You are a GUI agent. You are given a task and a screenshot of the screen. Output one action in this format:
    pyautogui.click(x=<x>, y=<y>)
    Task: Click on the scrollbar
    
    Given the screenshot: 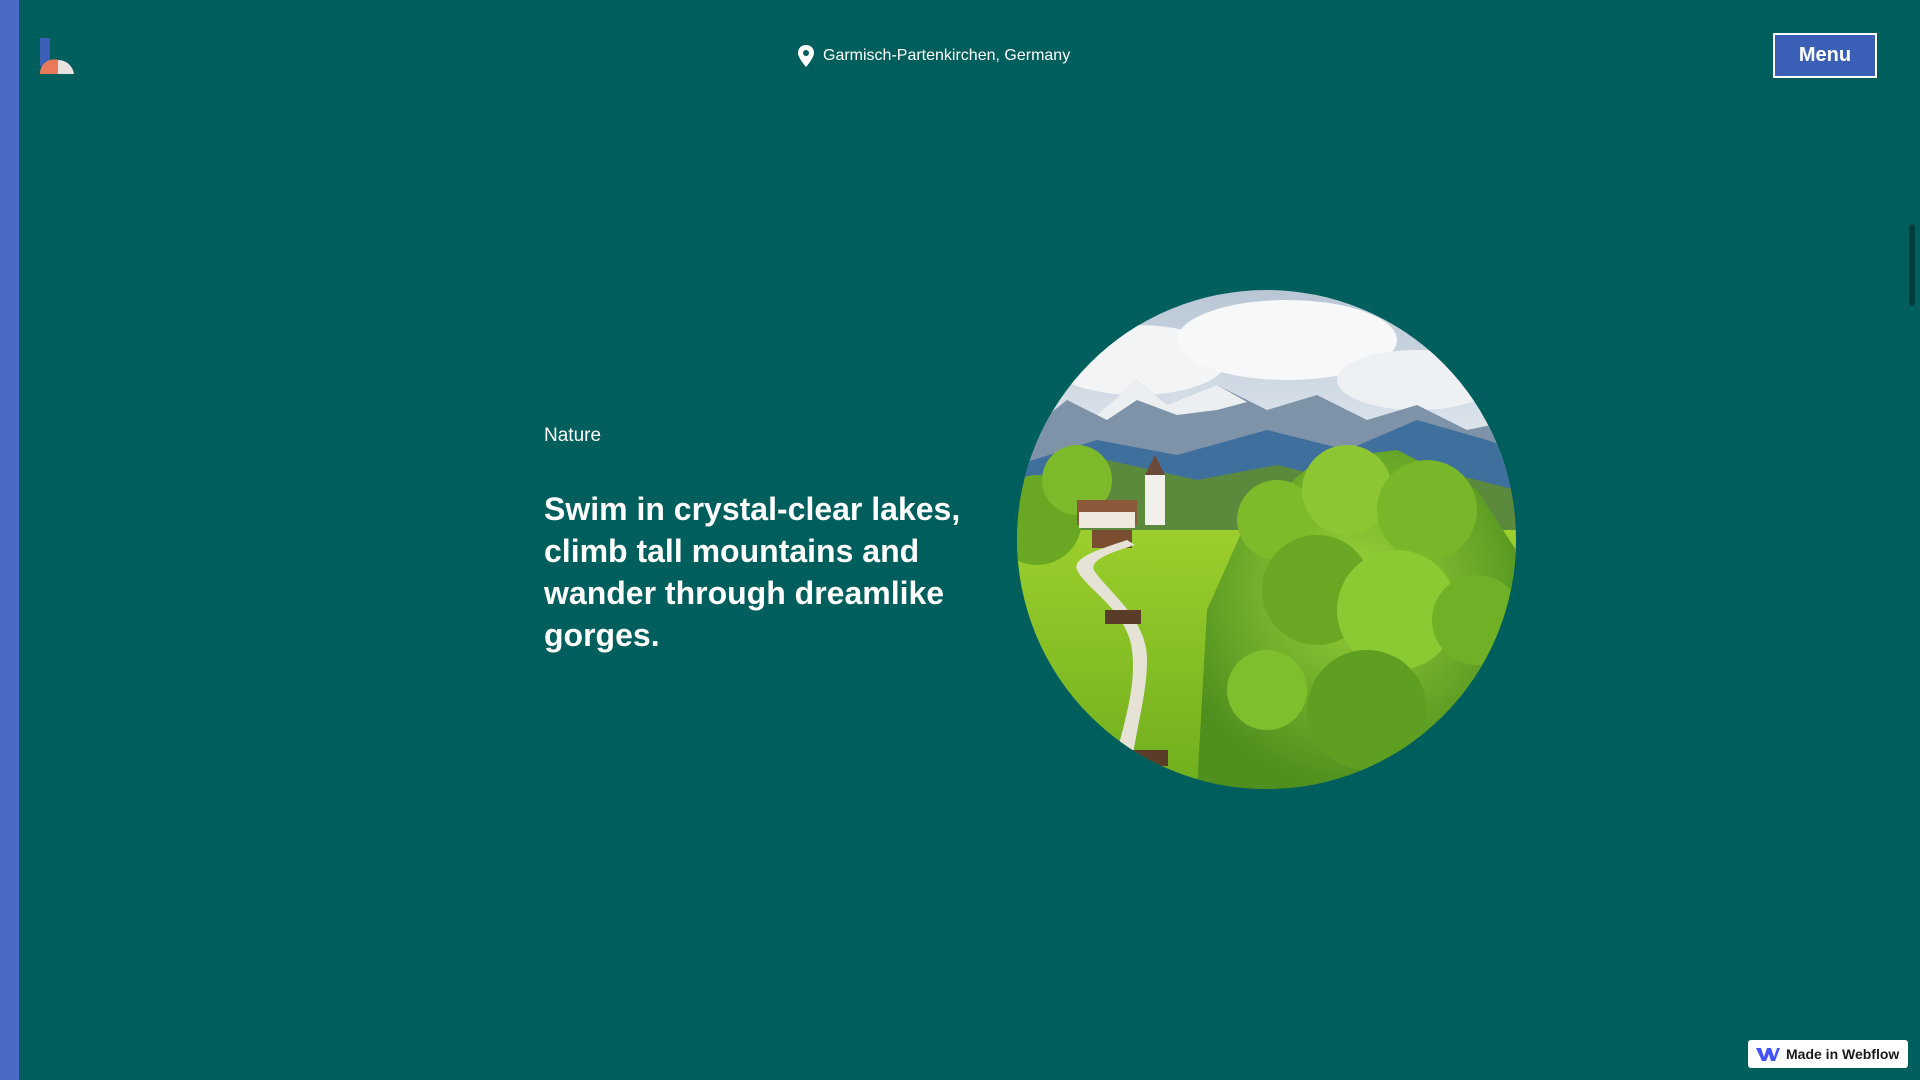 What is the action you would take?
    pyautogui.click(x=1912, y=265)
    